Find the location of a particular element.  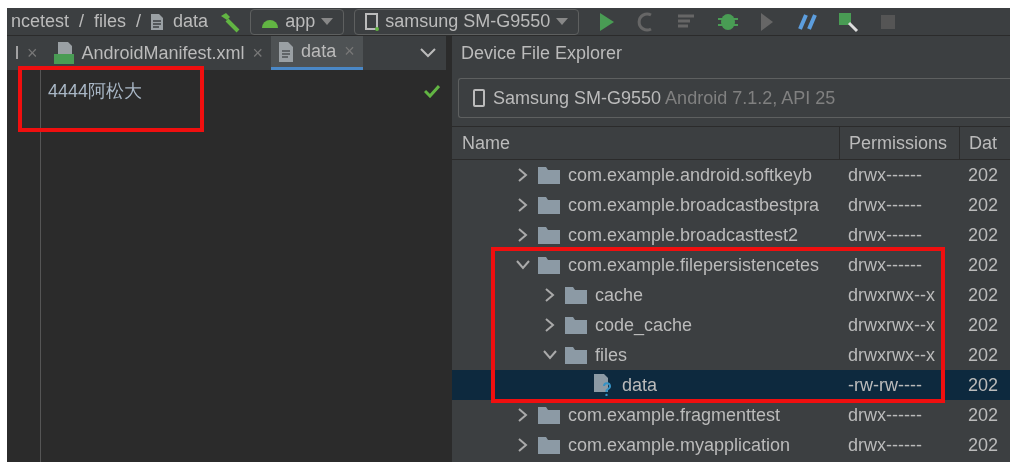

editor-tab: l × is located at coordinates (26, 53).